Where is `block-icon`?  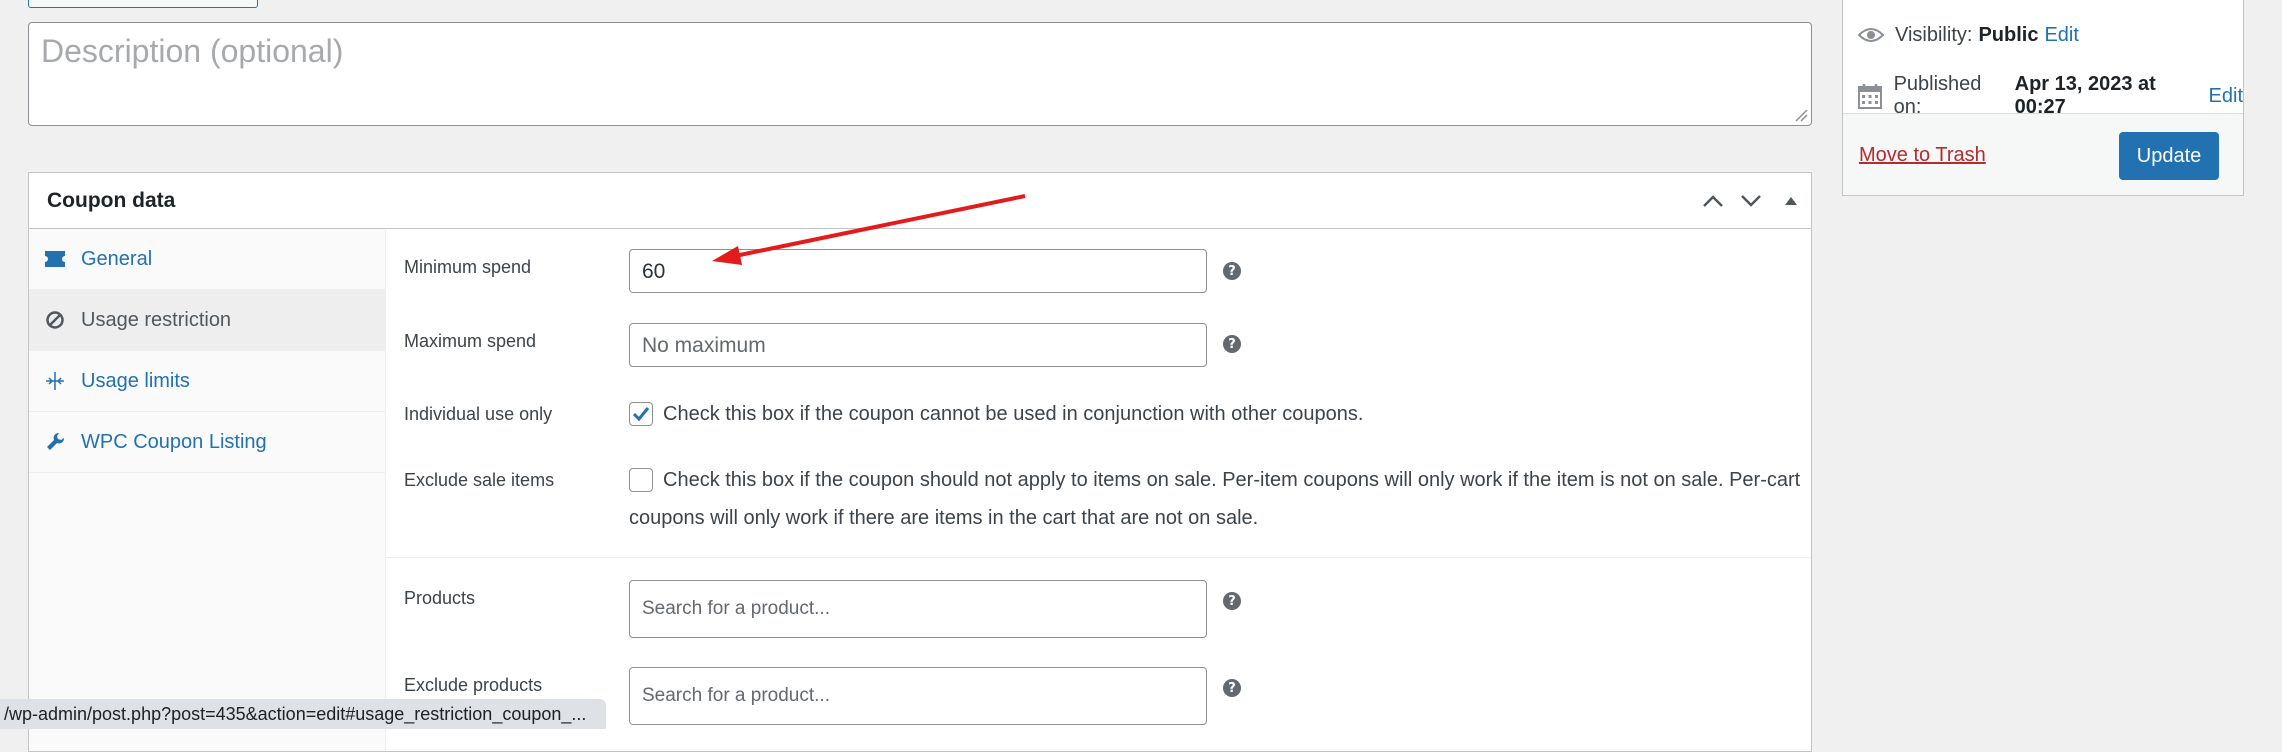
block-icon is located at coordinates (55, 320).